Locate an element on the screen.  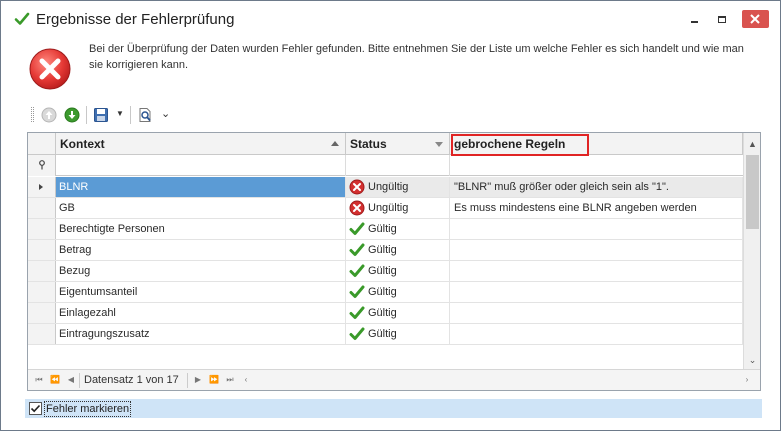
up-arrow-icon is located at coordinates (49, 115).